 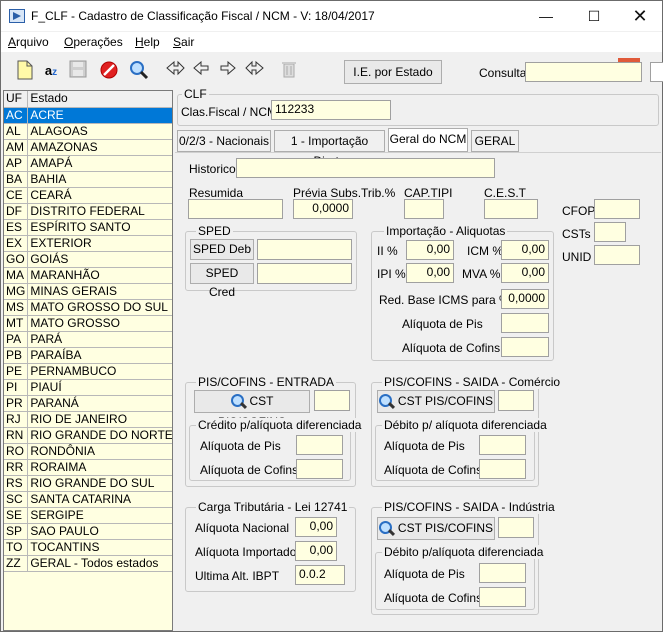 I want to click on table-row: AC ACRE, so click(x=88, y=115).